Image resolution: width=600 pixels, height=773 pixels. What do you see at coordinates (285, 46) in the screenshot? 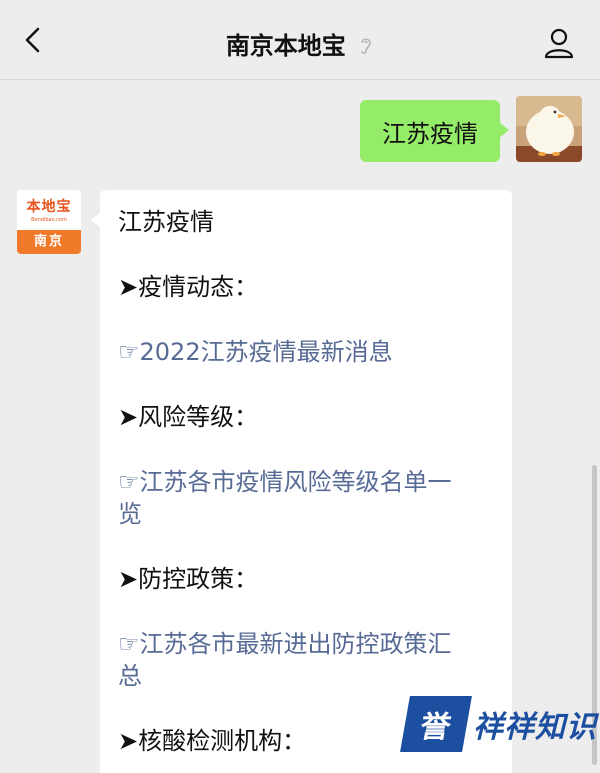
I see `chat-title: 南京本地宝` at bounding box center [285, 46].